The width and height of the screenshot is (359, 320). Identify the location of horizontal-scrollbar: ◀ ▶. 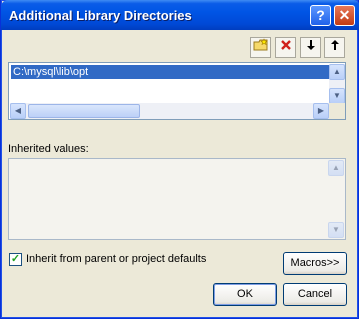
(169, 111).